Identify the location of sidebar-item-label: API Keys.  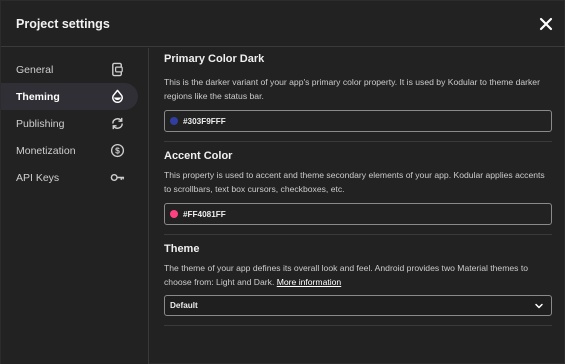
(38, 177).